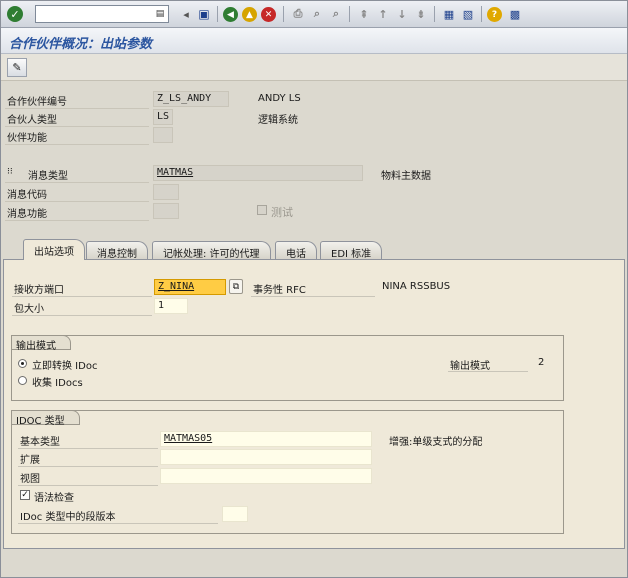 The image size is (628, 578). I want to click on pencil-icon: ✎, so click(17, 67).